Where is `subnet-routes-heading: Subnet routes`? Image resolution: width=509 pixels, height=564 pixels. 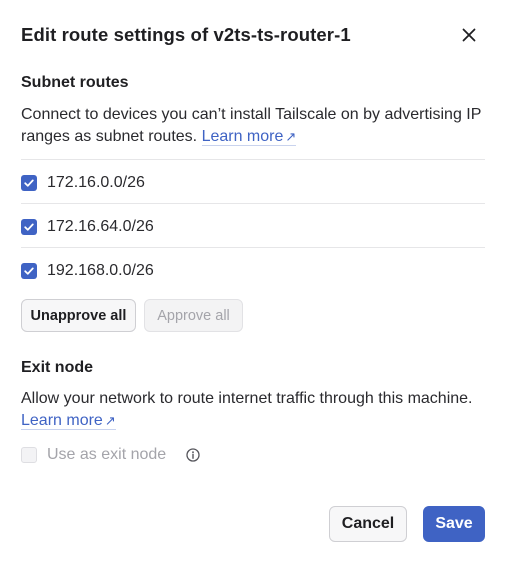 subnet-routes-heading: Subnet routes is located at coordinates (75, 82).